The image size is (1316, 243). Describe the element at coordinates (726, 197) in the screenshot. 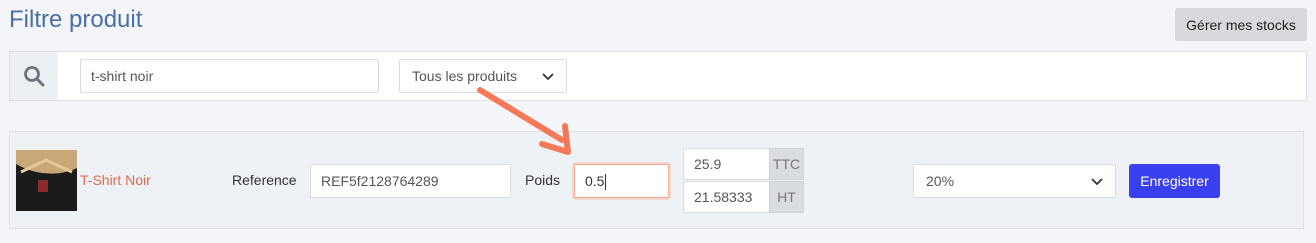

I see `price-ht-field` at that location.